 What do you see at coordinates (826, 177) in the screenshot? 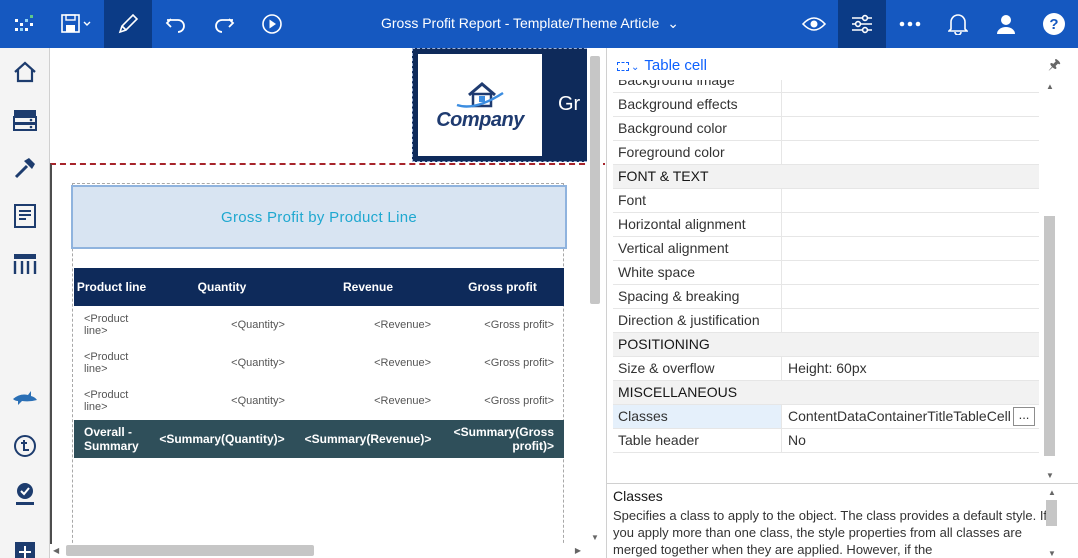
I see `property-section-header: FONT & TEXT` at bounding box center [826, 177].